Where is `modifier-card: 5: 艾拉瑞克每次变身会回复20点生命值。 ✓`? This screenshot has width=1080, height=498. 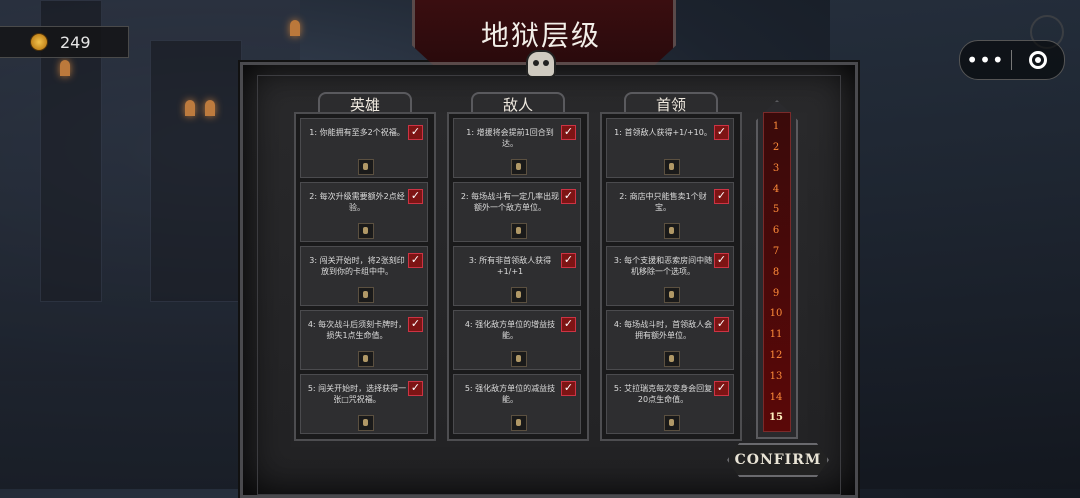 modifier-card: 5: 艾拉瑞克每次变身会回复20点生命值。 ✓ is located at coordinates (670, 404).